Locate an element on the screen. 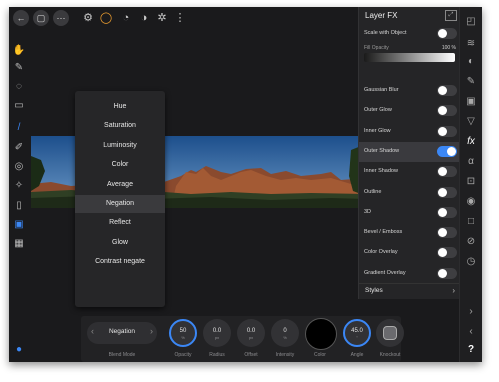 Image resolution: width=499 pixels, height=382 pixels. offset-unit: px is located at coordinates (251, 337).